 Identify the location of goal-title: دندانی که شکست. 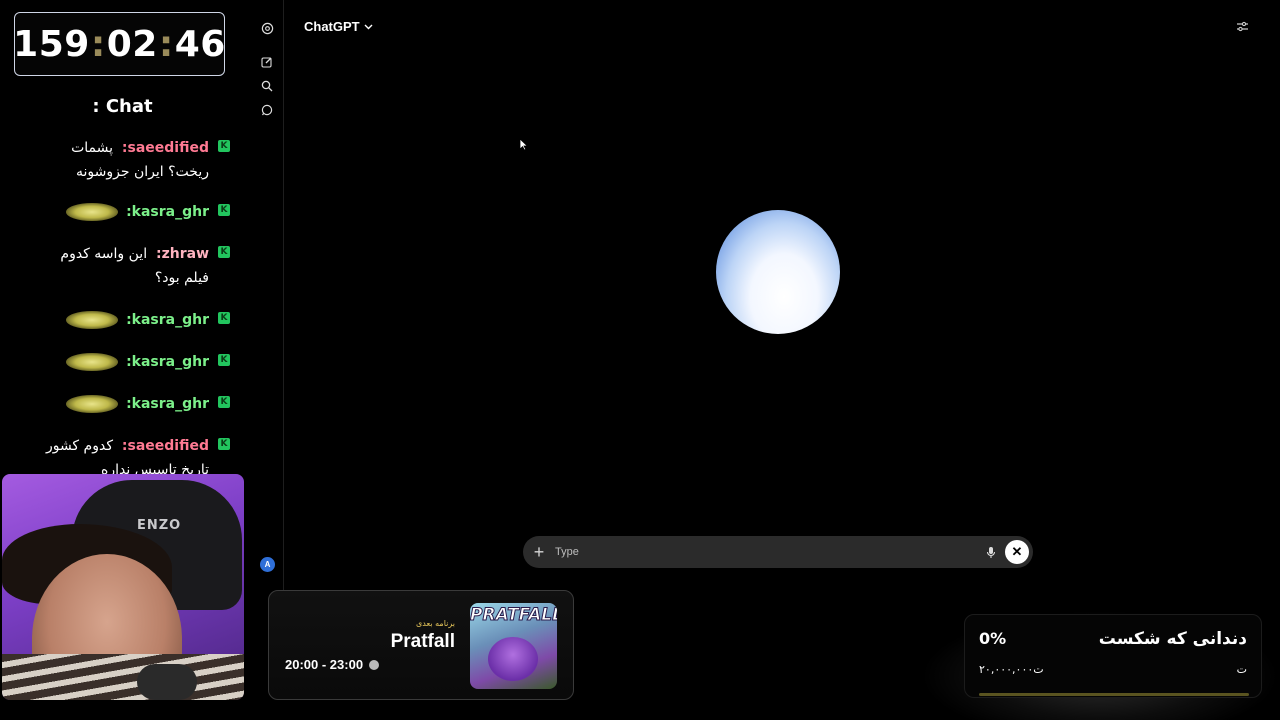
(1172, 639).